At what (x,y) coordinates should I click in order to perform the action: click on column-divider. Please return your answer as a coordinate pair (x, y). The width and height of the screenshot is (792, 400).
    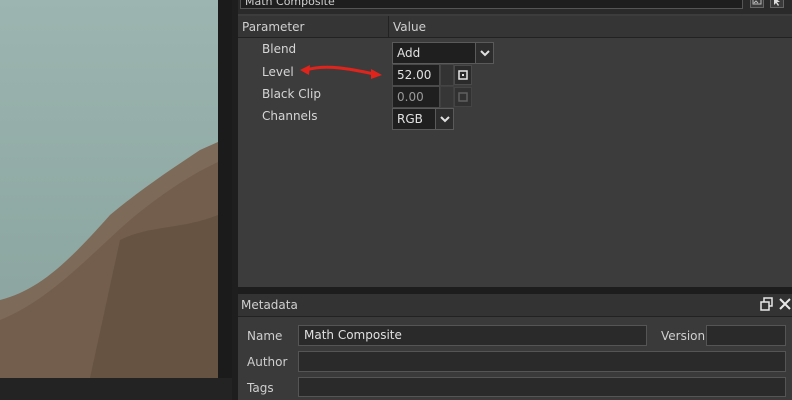
    Looking at the image, I should click on (388, 26).